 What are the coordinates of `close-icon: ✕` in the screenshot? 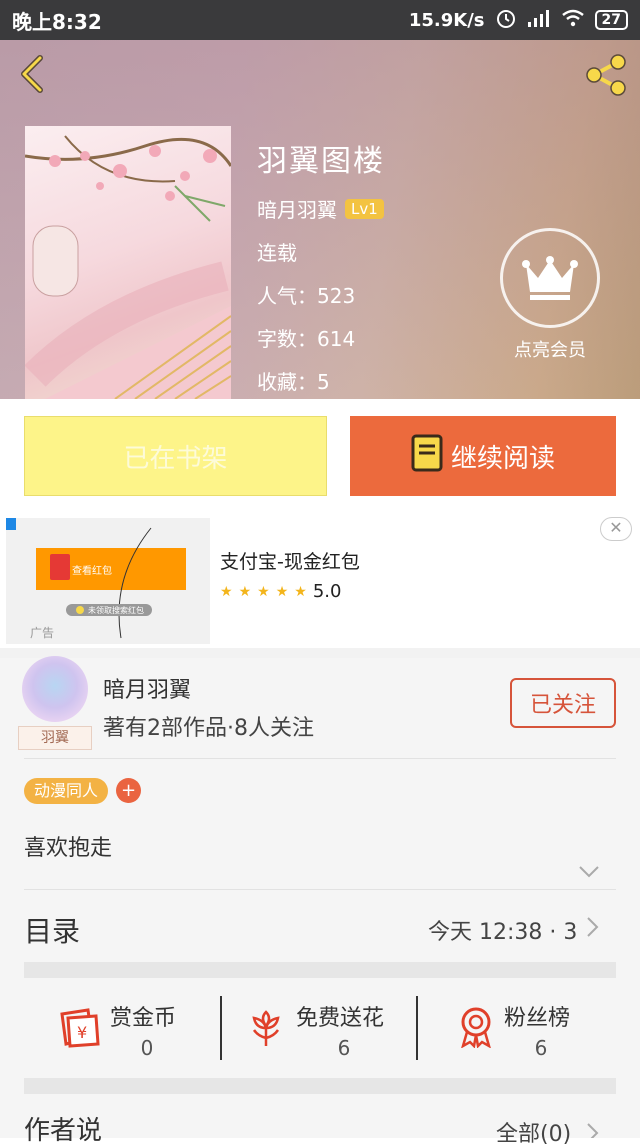 It's located at (616, 529).